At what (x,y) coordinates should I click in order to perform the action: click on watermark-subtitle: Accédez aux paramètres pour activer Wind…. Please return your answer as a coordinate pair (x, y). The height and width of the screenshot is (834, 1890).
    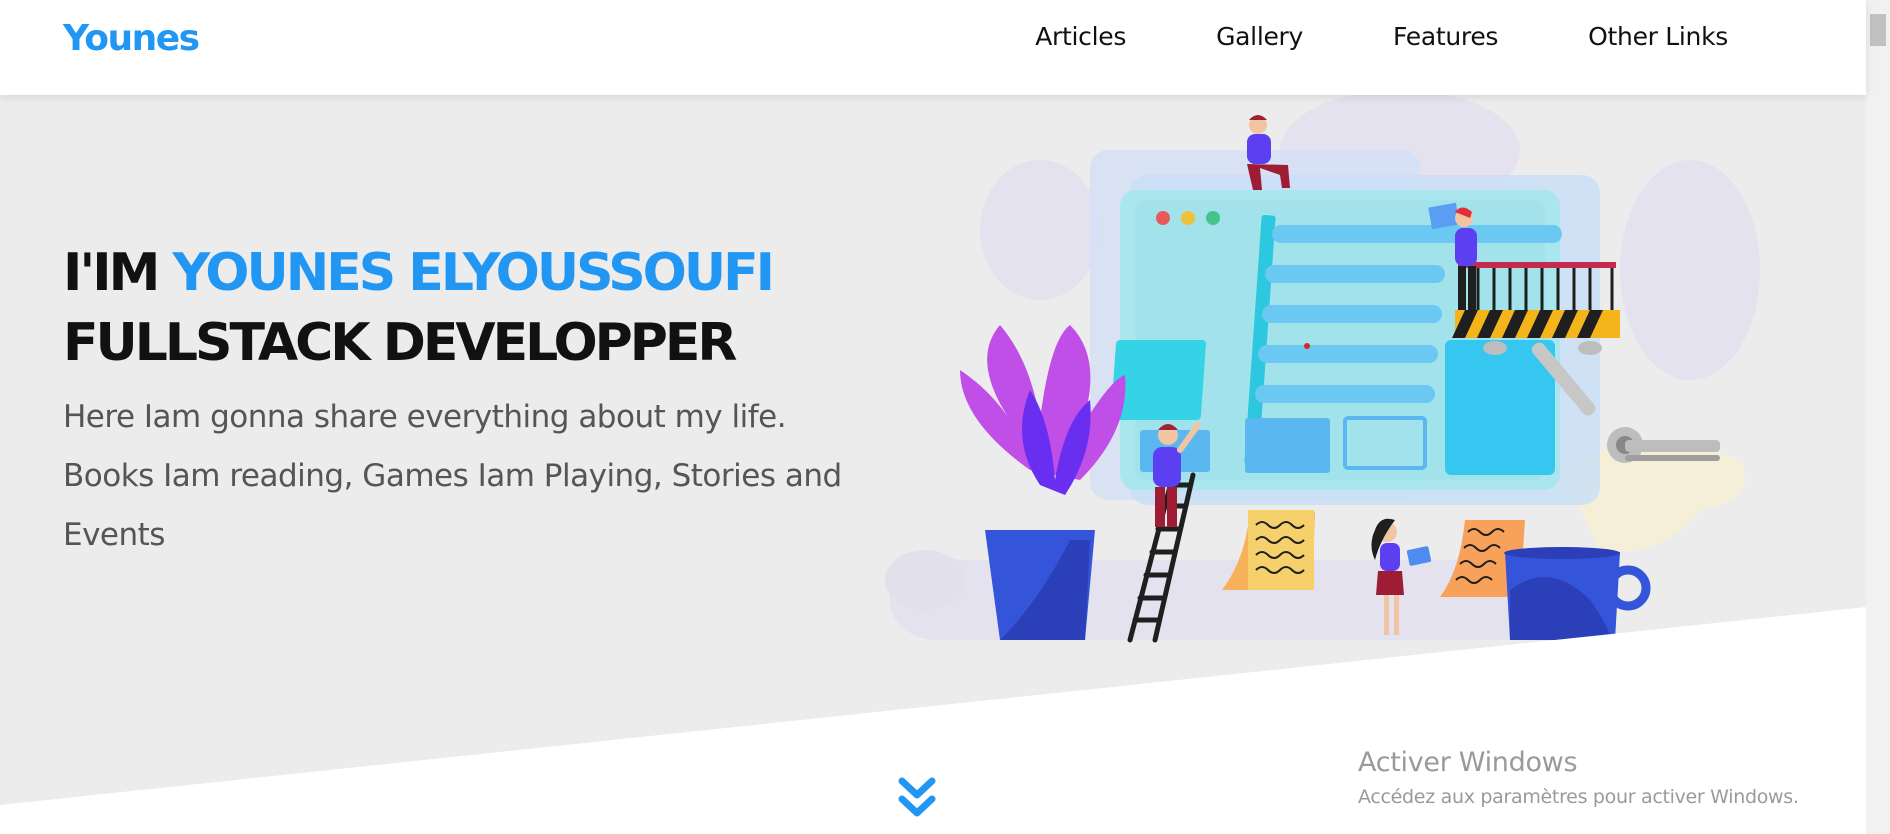
    Looking at the image, I should click on (1578, 797).